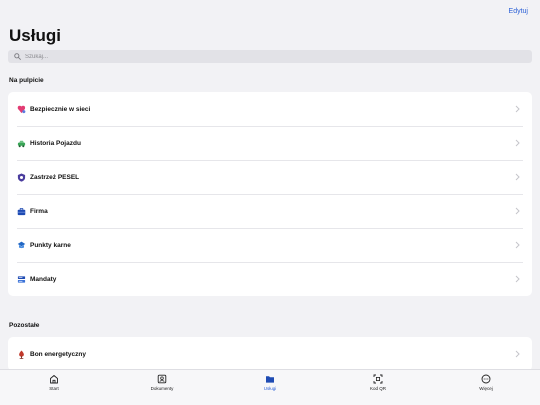  I want to click on service-item-firma: Firma, so click(270, 211).